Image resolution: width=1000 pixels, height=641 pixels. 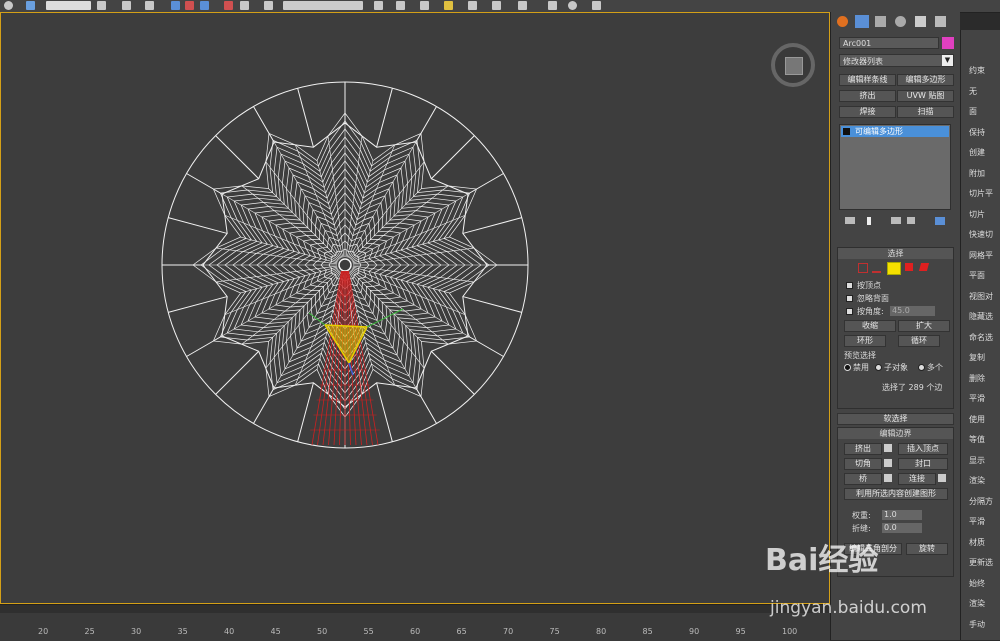 I want to click on secondary-panel-item: 切片, so click(x=977, y=214).